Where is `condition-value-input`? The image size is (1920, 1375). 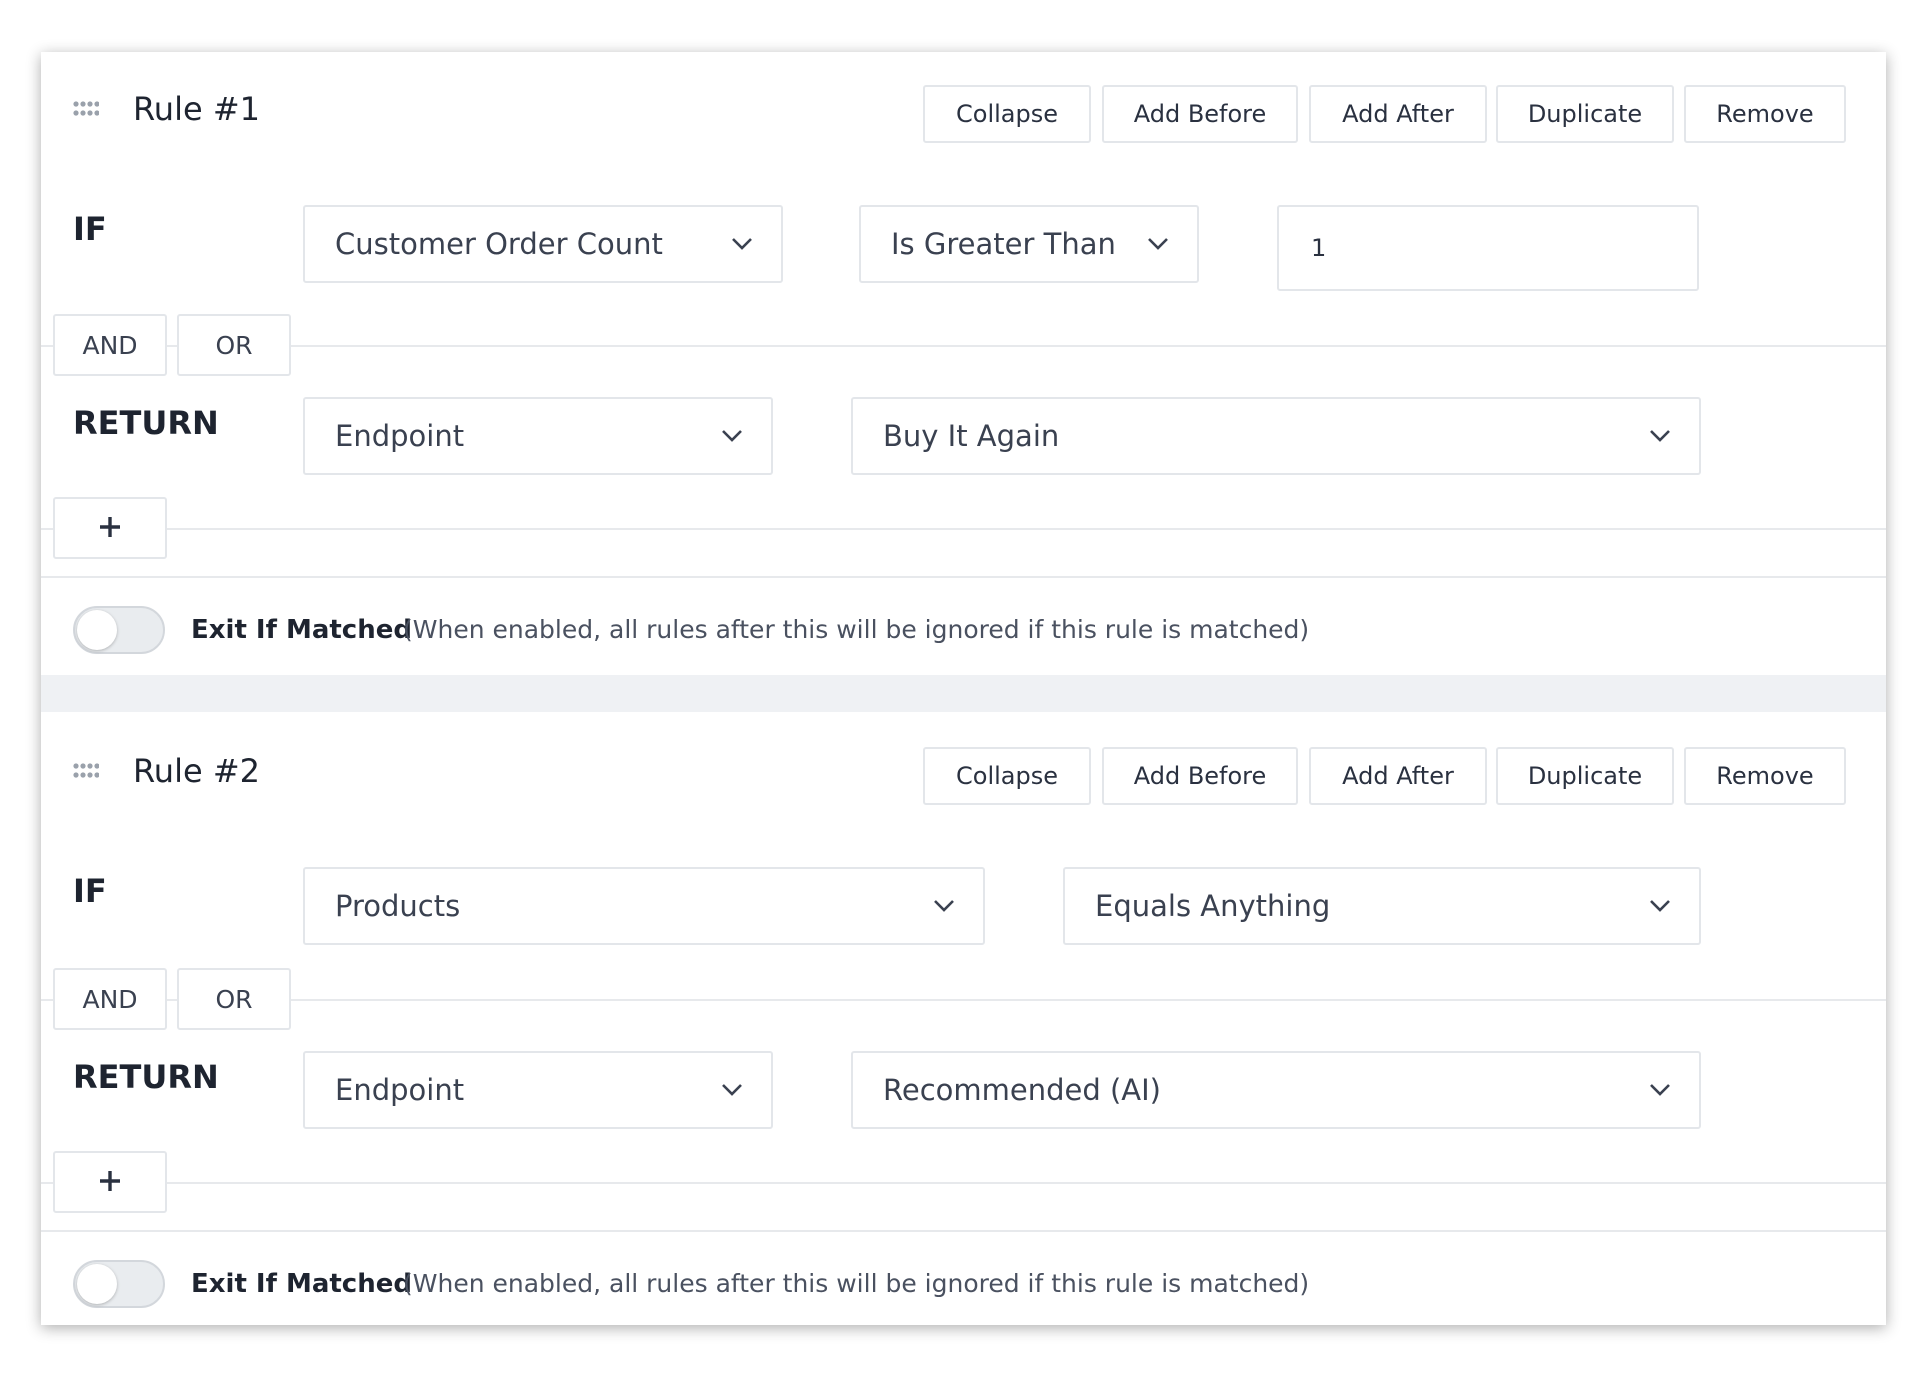
condition-value-input is located at coordinates (1488, 248).